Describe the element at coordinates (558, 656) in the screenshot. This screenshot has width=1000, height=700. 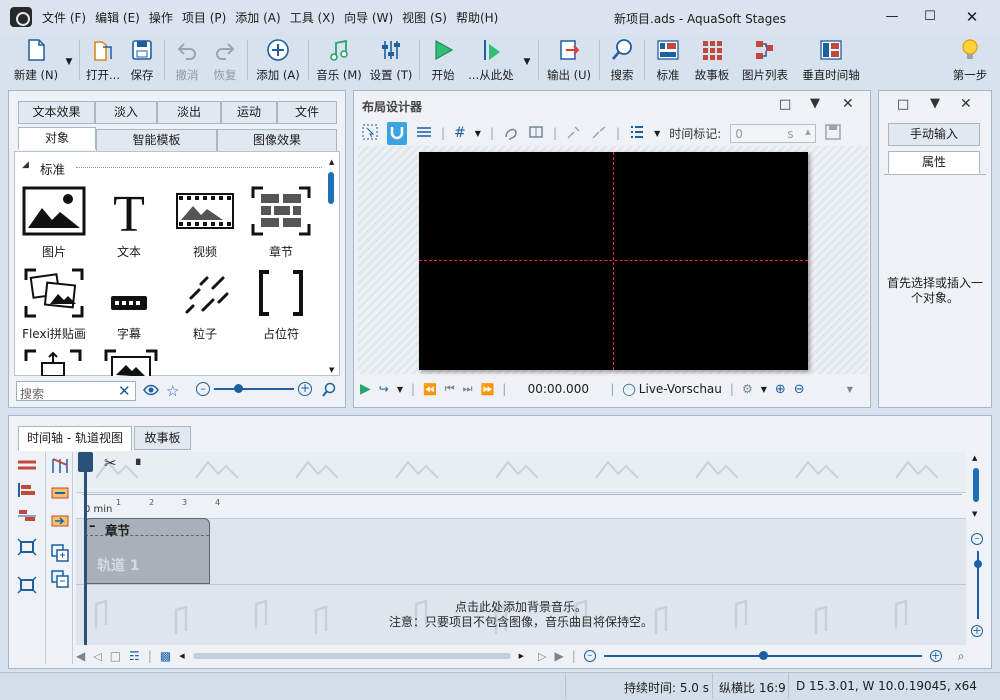
I see `go-end-icon: ▶` at that location.